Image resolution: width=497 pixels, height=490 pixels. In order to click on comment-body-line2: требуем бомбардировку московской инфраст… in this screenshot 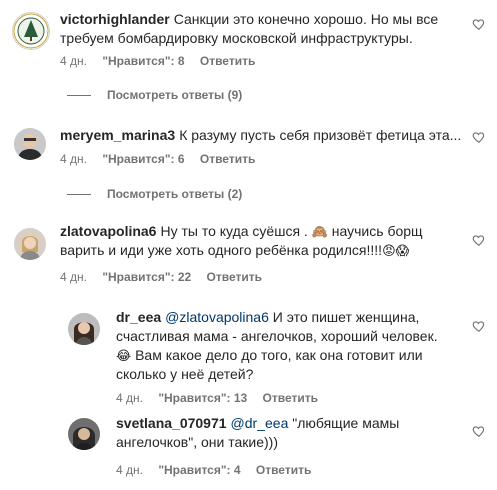, I will do `click(236, 38)`.